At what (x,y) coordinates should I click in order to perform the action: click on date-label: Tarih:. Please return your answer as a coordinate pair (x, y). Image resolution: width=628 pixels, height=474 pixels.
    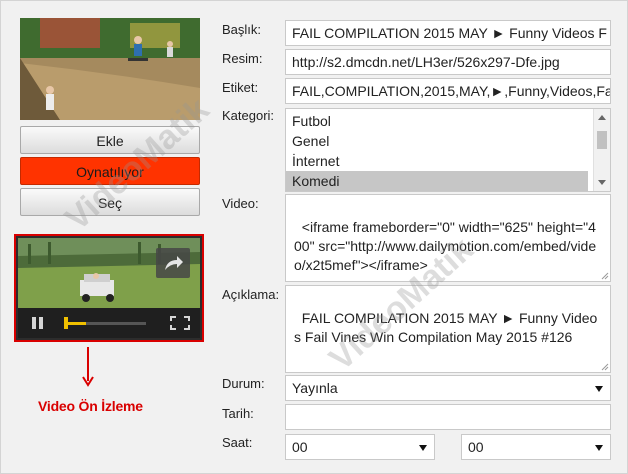
    Looking at the image, I should click on (238, 413).